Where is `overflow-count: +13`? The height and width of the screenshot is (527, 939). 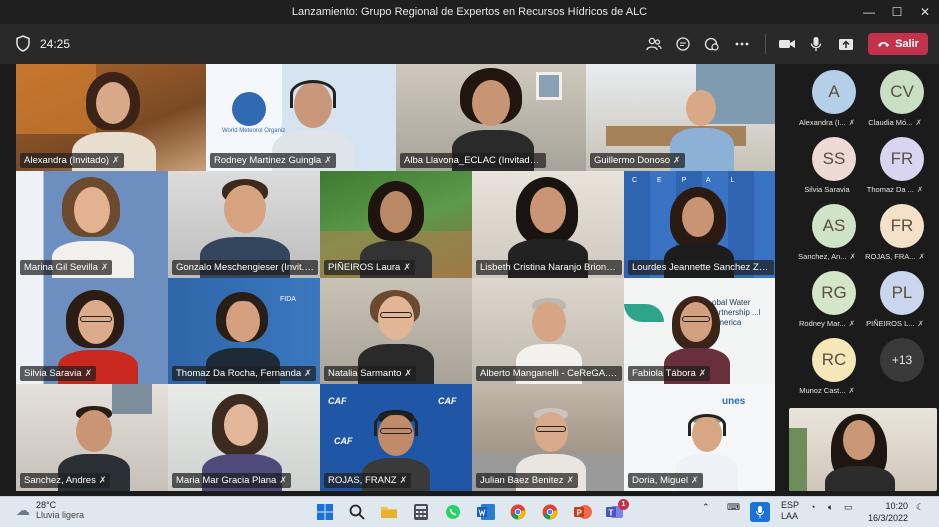
overflow-count: +13 is located at coordinates (902, 360).